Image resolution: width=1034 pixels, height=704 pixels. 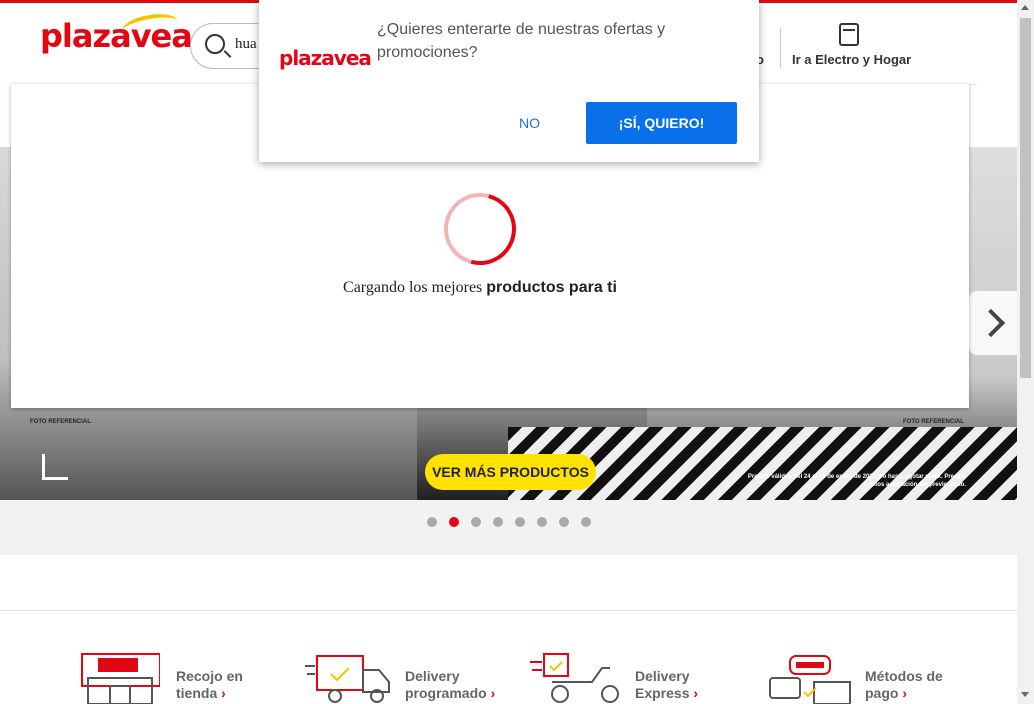 What do you see at coordinates (508, 610) in the screenshot?
I see `section-divider` at bounding box center [508, 610].